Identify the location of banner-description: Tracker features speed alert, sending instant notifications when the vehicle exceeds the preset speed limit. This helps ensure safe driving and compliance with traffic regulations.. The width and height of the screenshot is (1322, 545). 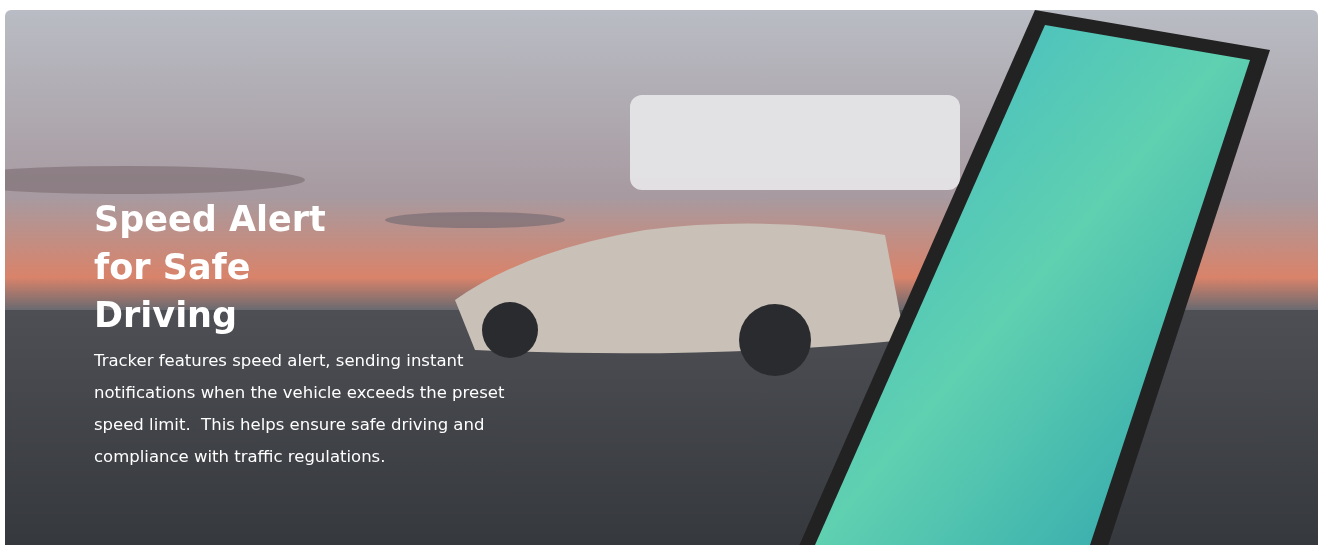
(300, 409).